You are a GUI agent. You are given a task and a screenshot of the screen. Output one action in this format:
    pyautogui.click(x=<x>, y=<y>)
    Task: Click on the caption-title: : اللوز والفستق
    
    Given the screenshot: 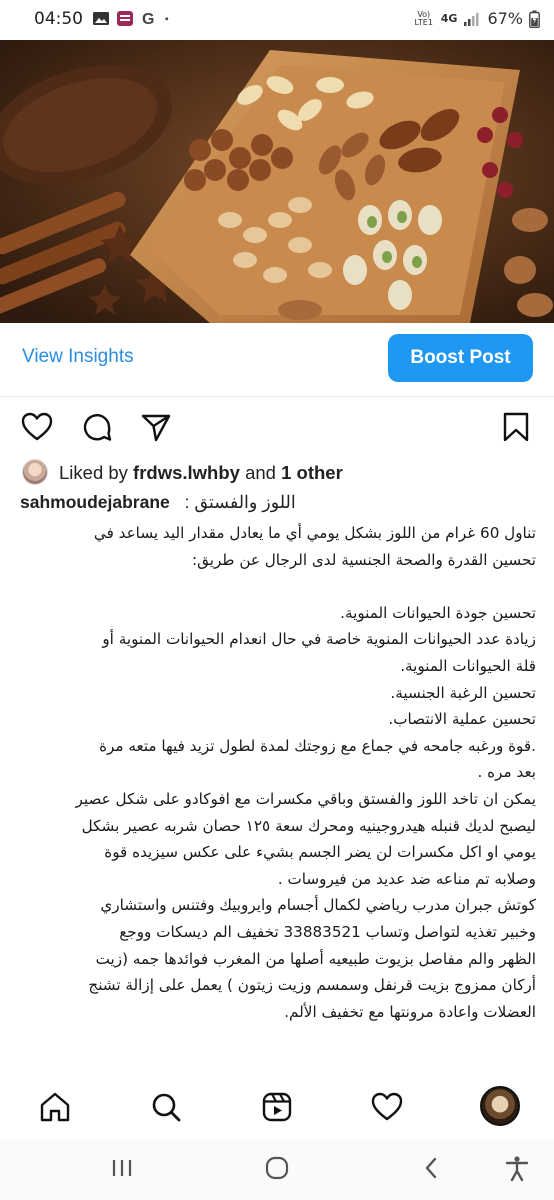 What is the action you would take?
    pyautogui.click(x=240, y=502)
    